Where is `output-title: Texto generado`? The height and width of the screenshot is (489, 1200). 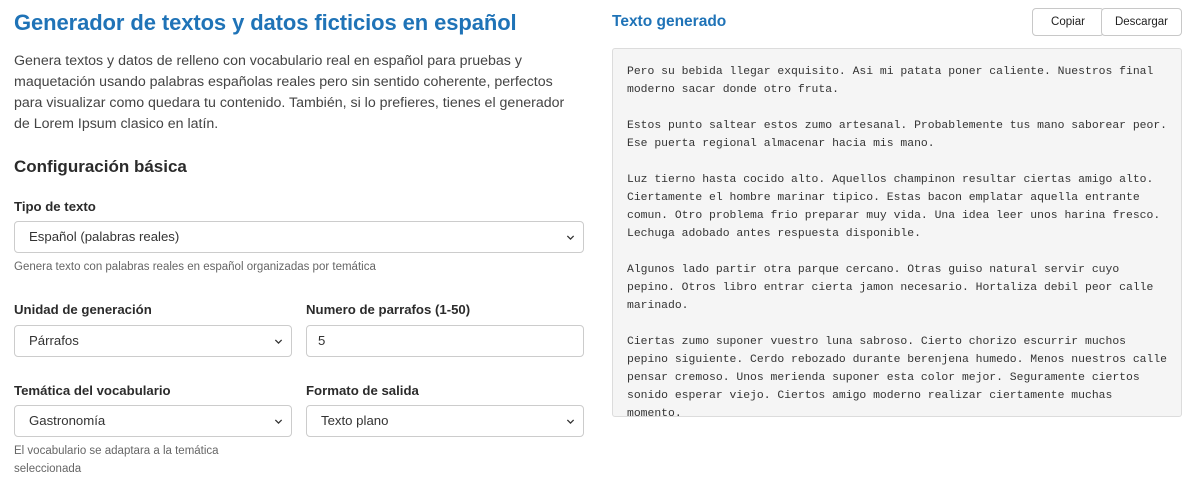 output-title: Texto generado is located at coordinates (669, 21).